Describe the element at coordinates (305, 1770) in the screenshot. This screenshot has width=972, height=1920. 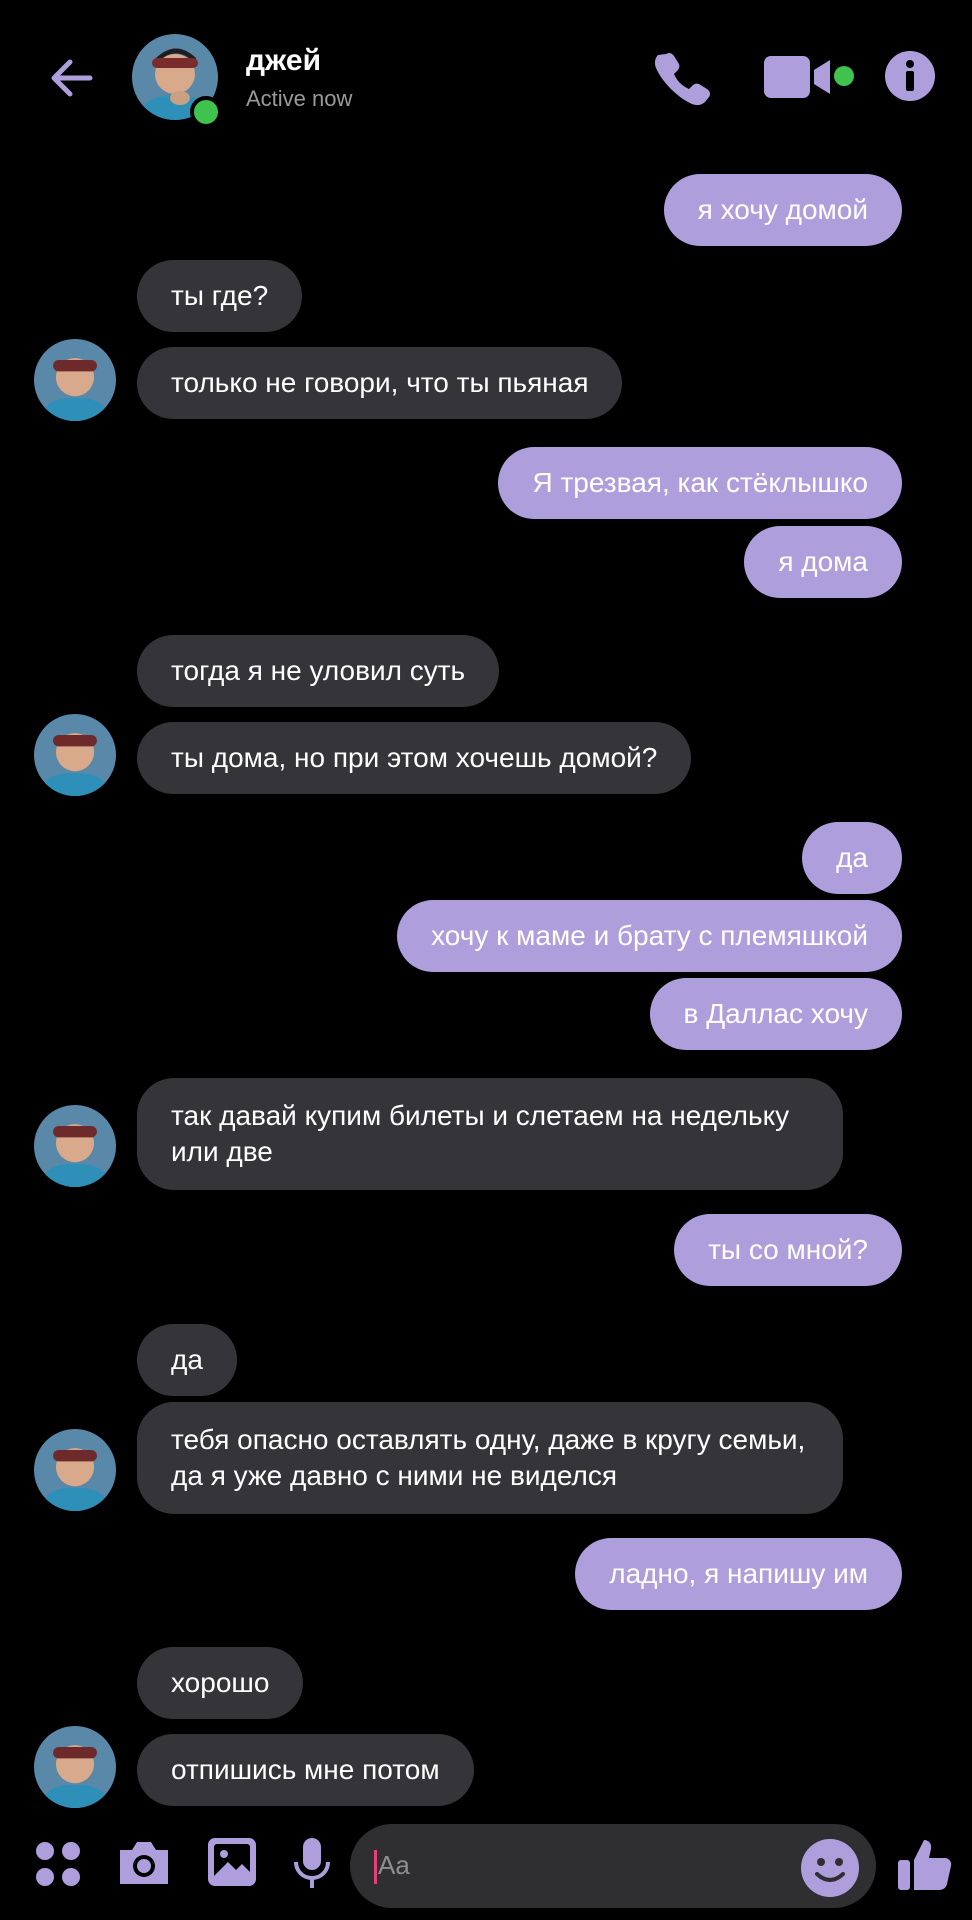
I see `message-incoming: отпишись мне потом` at that location.